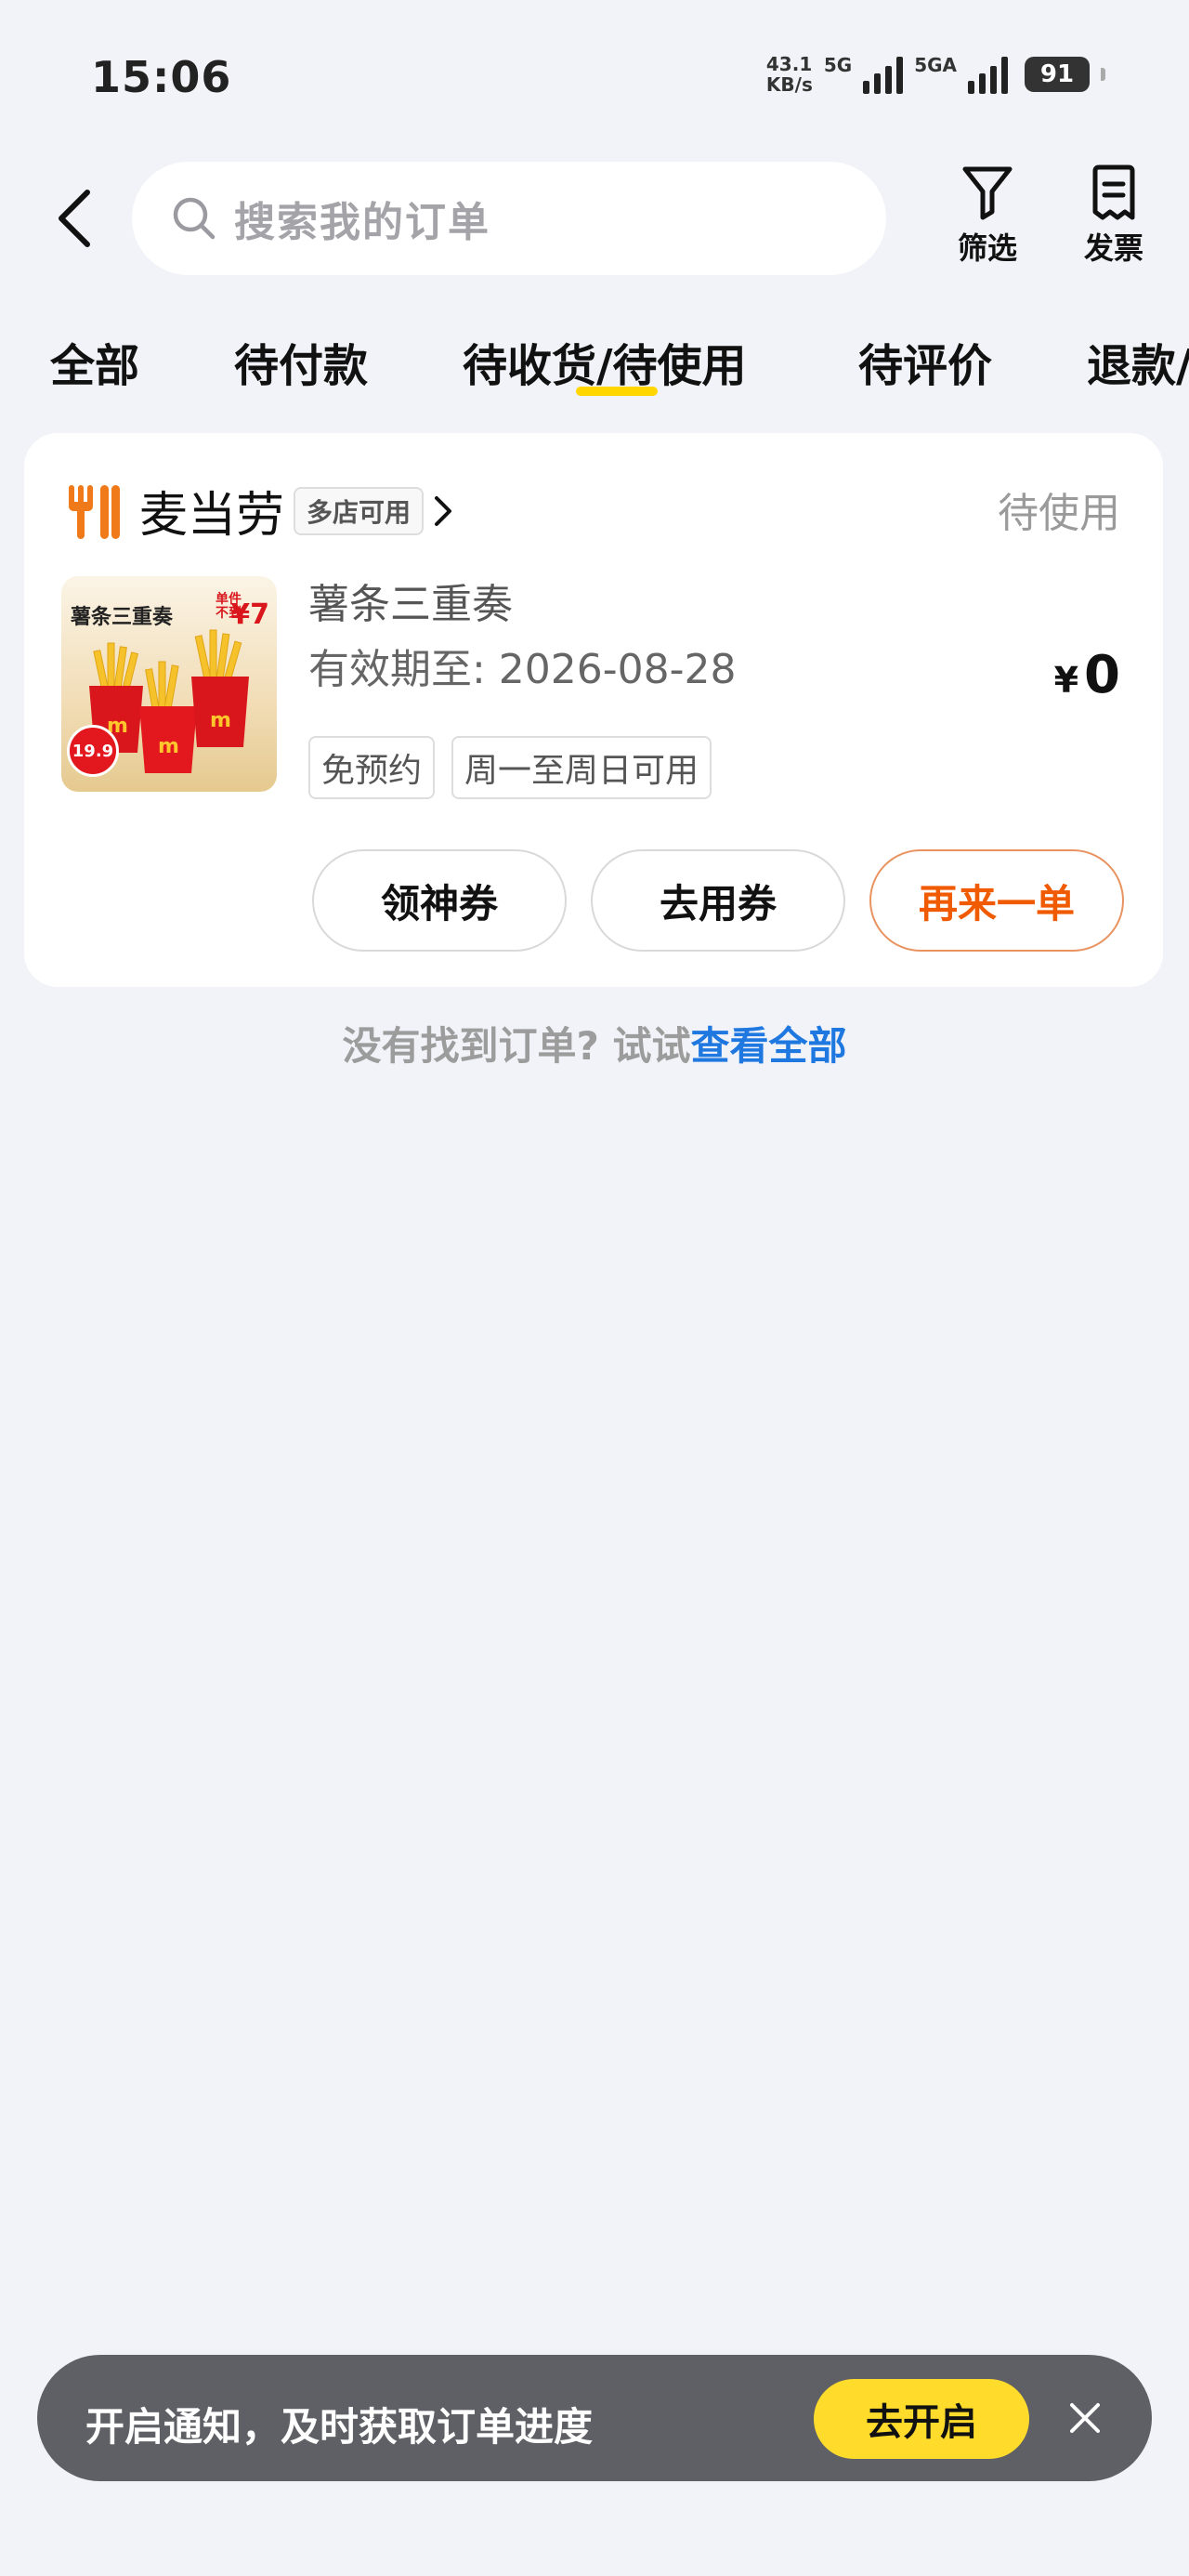 The image size is (1189, 2576). I want to click on tab-pending-payment: 待付款, so click(301, 361).